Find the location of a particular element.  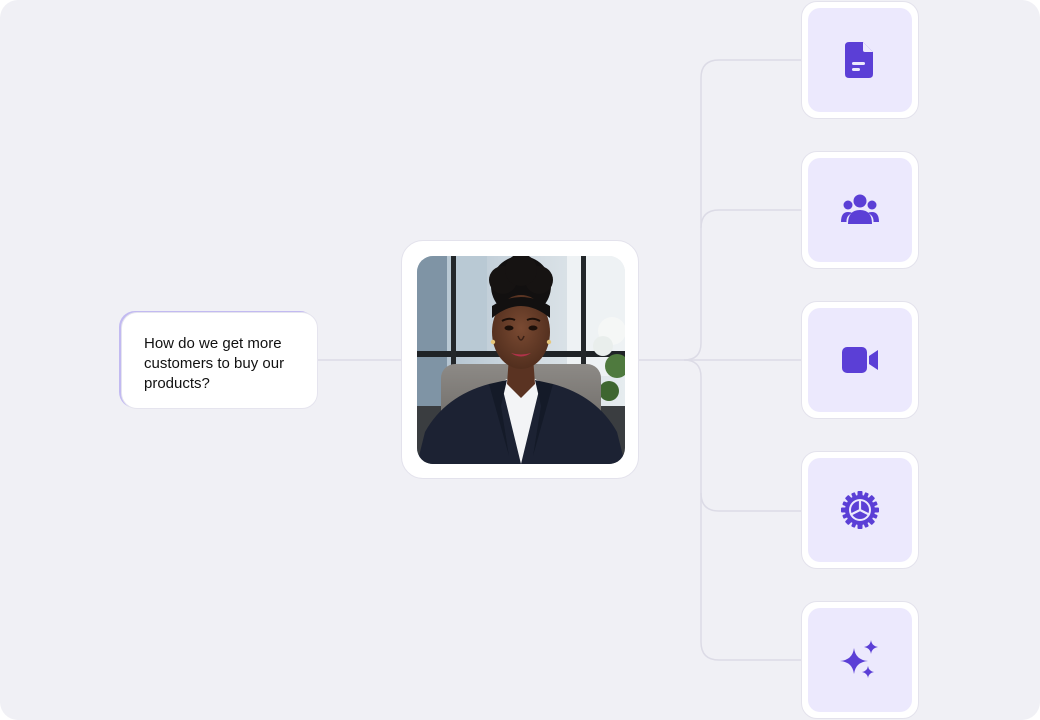

avatar-card is located at coordinates (520, 359).